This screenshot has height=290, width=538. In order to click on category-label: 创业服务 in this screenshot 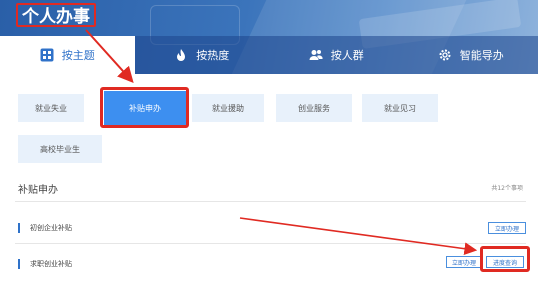, I will do `click(314, 108)`.